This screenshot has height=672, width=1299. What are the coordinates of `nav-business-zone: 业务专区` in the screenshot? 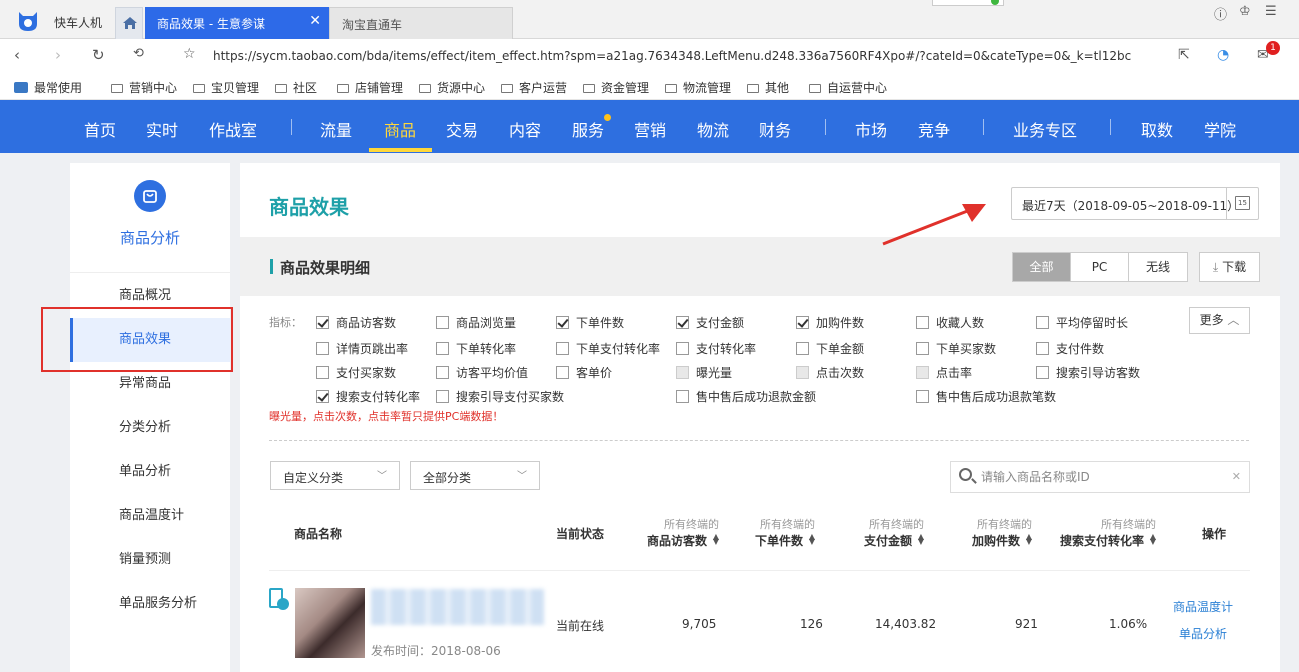 It's located at (1045, 129).